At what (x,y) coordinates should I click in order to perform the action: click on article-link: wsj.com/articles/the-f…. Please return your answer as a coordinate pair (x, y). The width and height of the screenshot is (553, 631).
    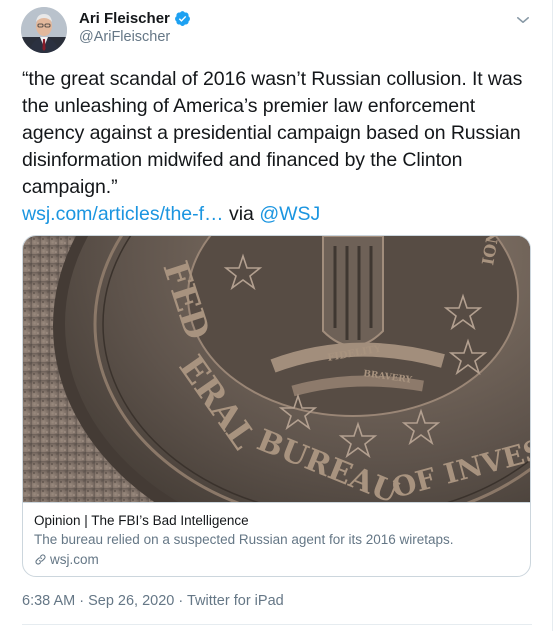
    Looking at the image, I should click on (123, 214).